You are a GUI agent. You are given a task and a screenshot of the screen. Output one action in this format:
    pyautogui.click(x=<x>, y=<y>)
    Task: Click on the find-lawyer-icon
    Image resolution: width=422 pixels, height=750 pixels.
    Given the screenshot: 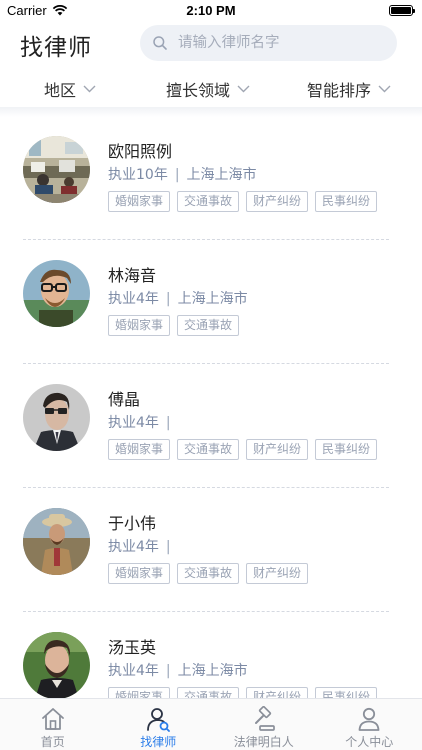 What is the action you would take?
    pyautogui.click(x=159, y=720)
    